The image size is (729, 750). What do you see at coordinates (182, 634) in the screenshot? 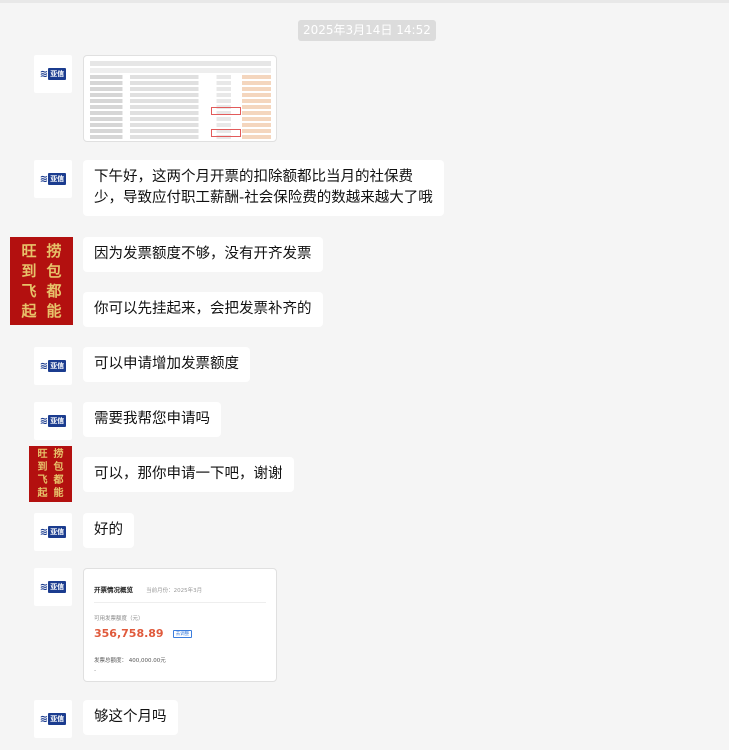
I see `adjust-quota-button: 去调整` at bounding box center [182, 634].